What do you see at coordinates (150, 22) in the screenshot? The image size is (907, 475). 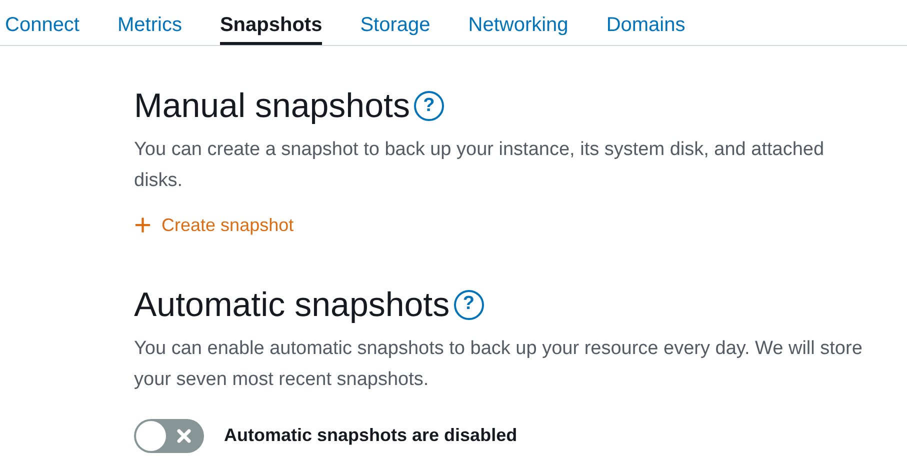 I see `tab: Metrics` at bounding box center [150, 22].